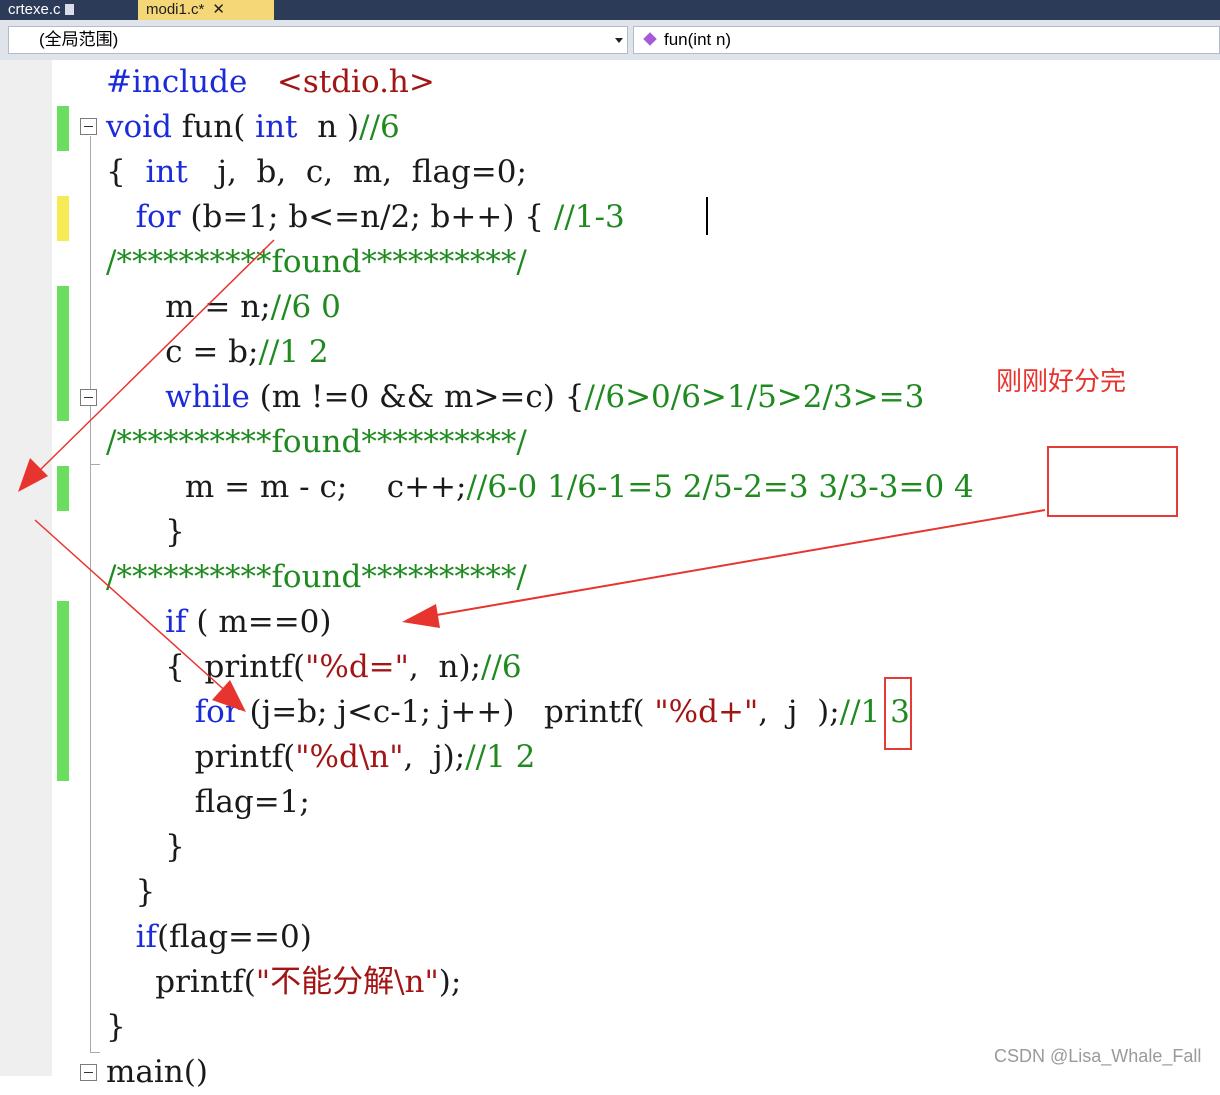 The height and width of the screenshot is (1095, 1220). I want to click on code-token: (b=1; b<=n/2; b++) {, so click(367, 217).